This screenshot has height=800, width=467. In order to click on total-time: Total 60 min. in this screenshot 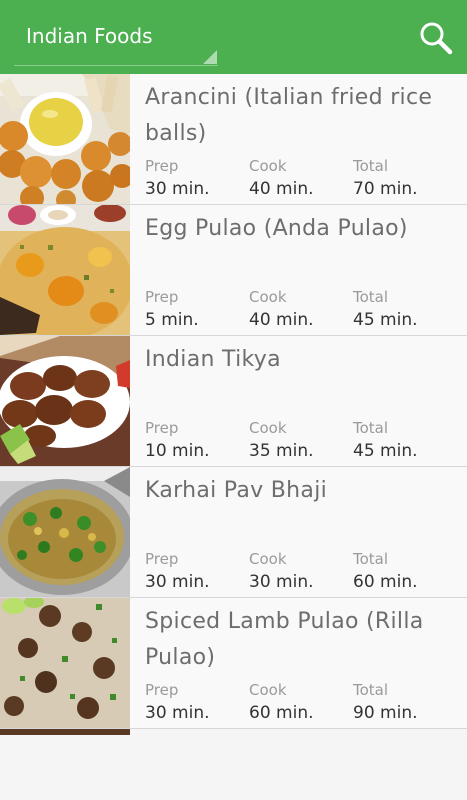, I will do `click(403, 571)`.